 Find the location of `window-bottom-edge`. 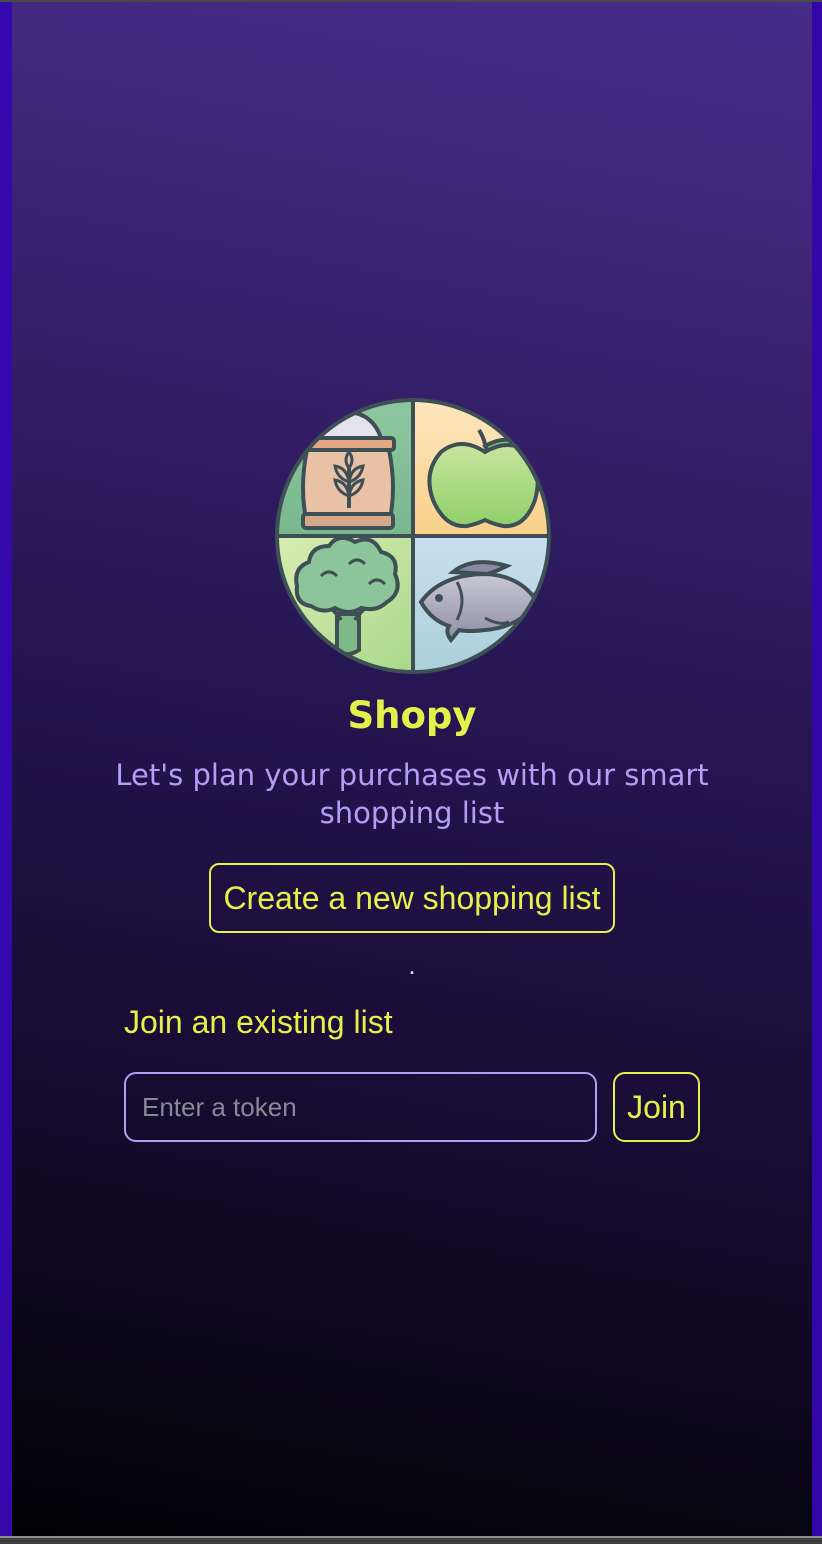

window-bottom-edge is located at coordinates (411, 1540).